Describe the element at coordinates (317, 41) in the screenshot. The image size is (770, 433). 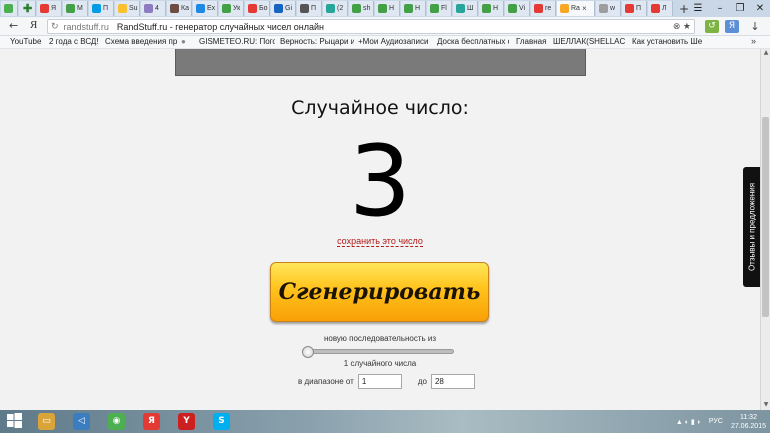
I see `bookmark-item: Верность: Рыцари и` at that location.